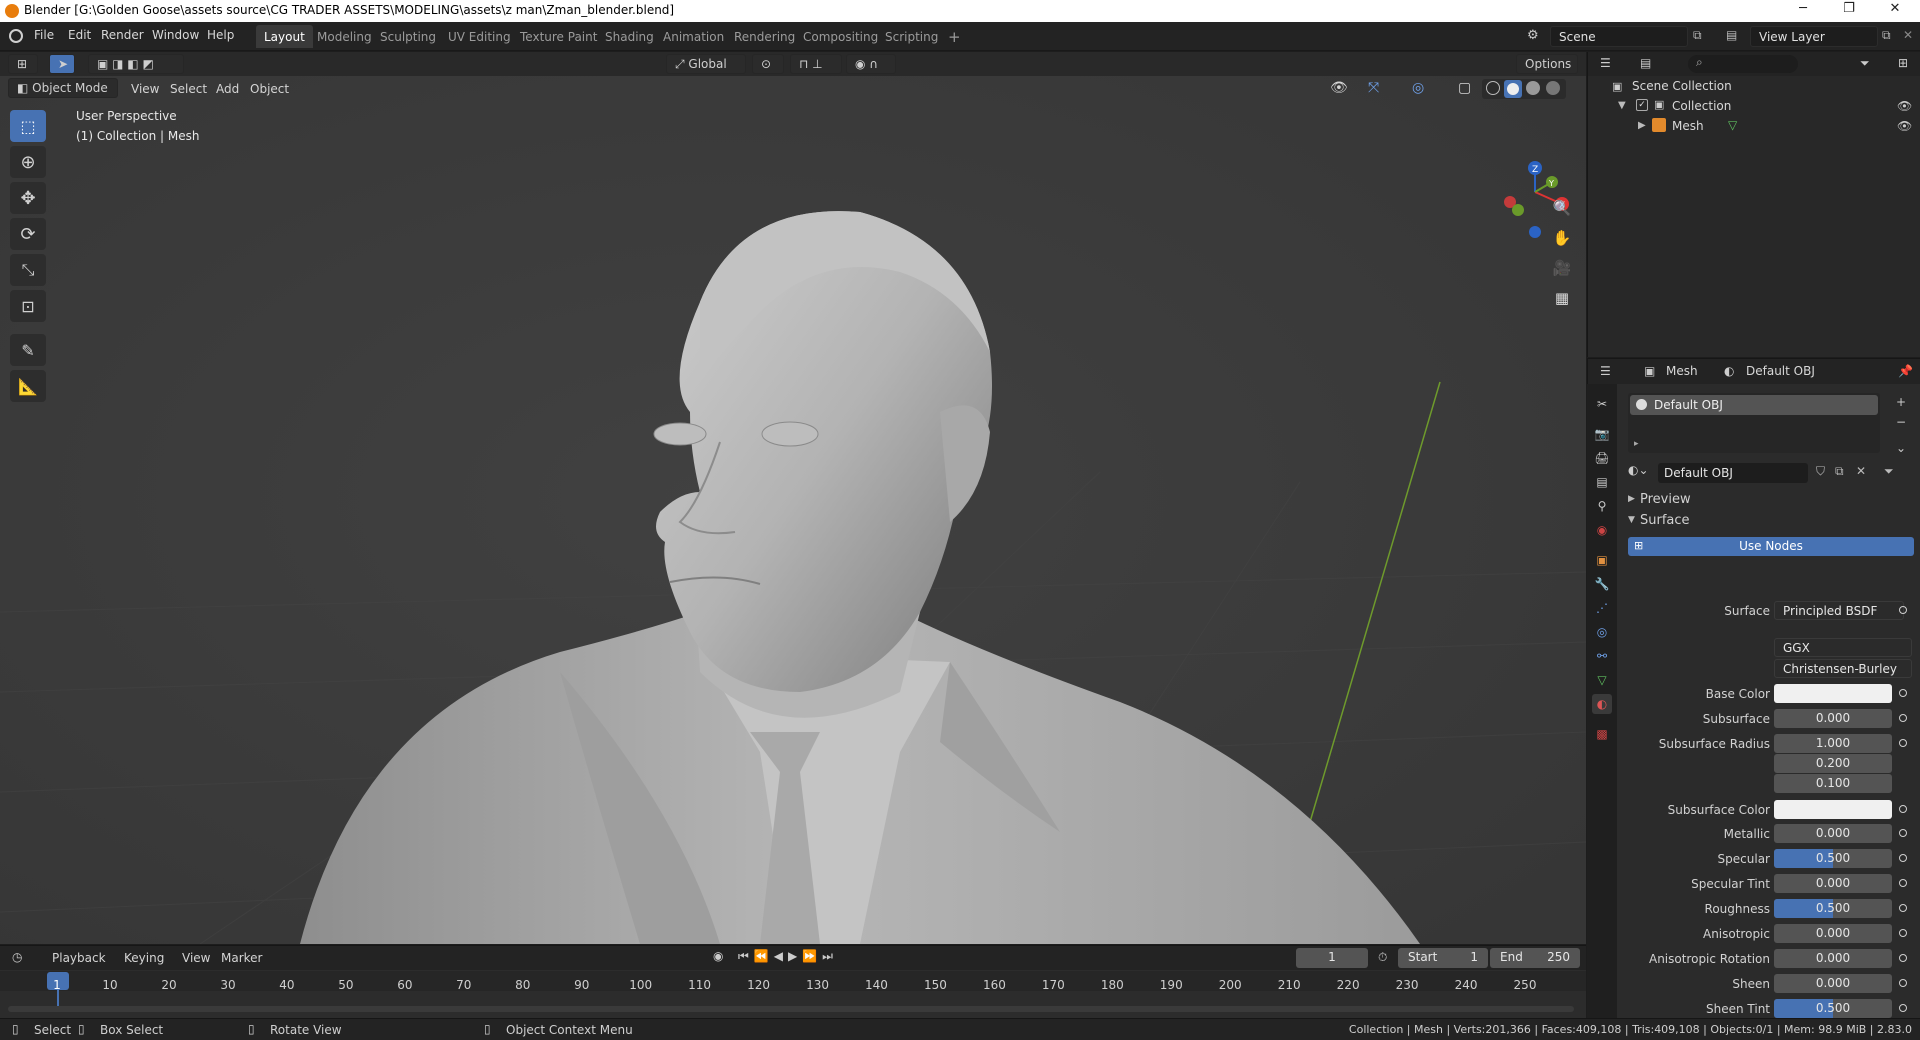 Image resolution: width=1920 pixels, height=1040 pixels. What do you see at coordinates (1904, 126) in the screenshot?
I see `mesh-visibility-icon: 👁` at bounding box center [1904, 126].